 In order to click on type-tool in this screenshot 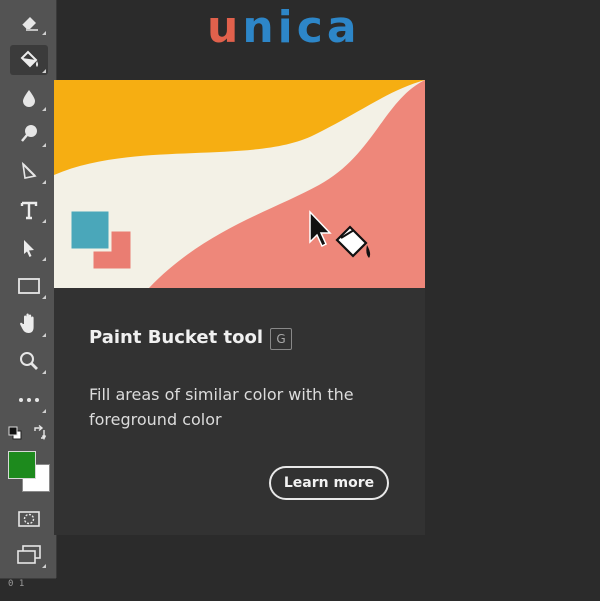, I will do `click(29, 210)`.